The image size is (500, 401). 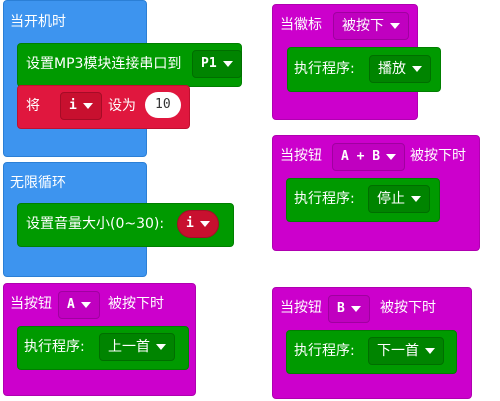 I want to click on to-label: 设为, so click(x=122, y=106).